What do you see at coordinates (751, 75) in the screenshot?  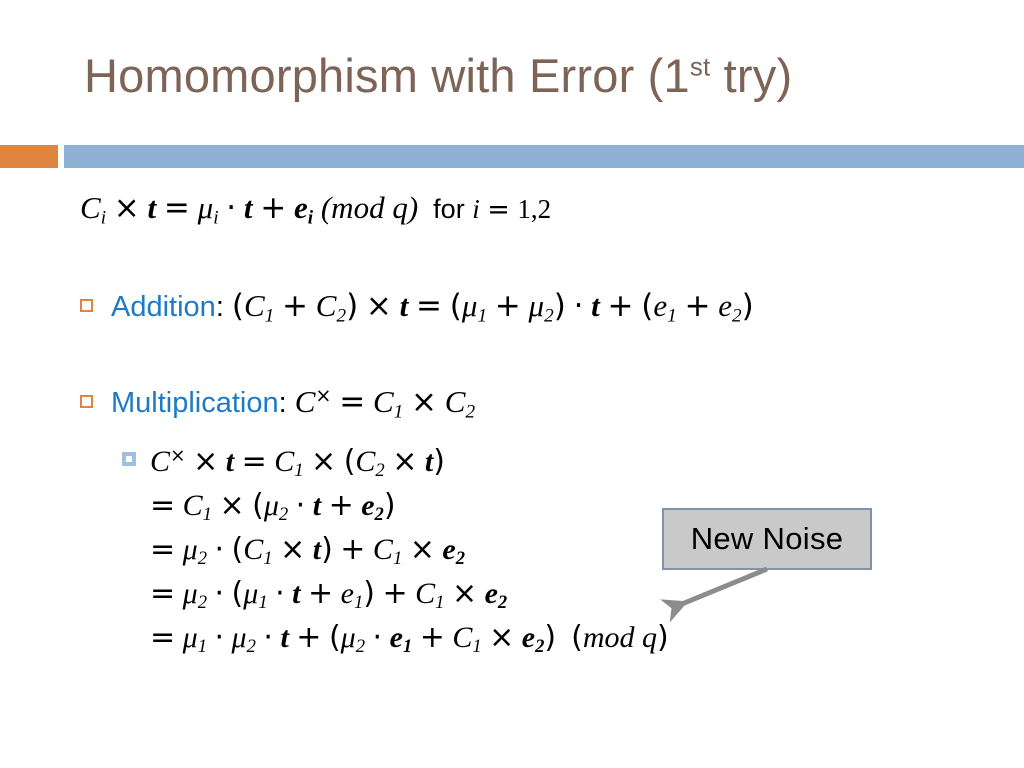 I see `page-title-tail: try)` at bounding box center [751, 75].